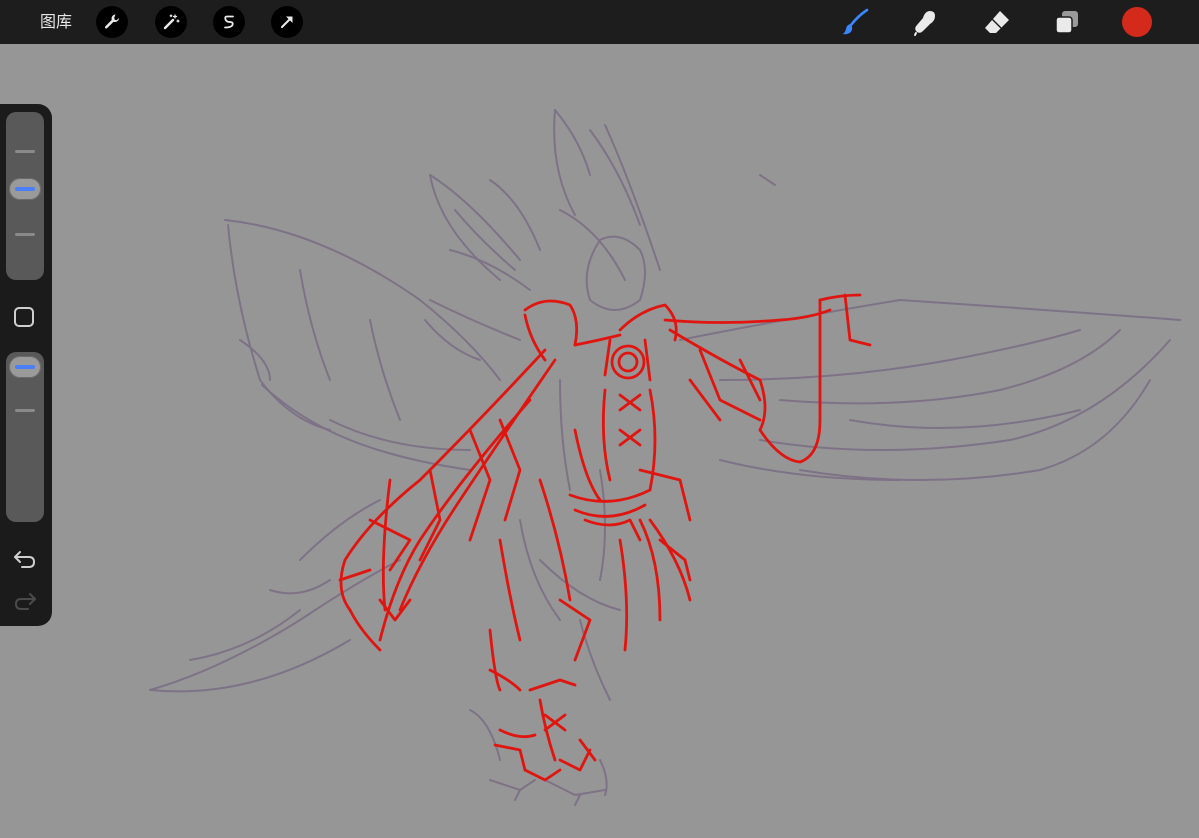 The image size is (1199, 838). I want to click on redo-button, so click(25, 601).